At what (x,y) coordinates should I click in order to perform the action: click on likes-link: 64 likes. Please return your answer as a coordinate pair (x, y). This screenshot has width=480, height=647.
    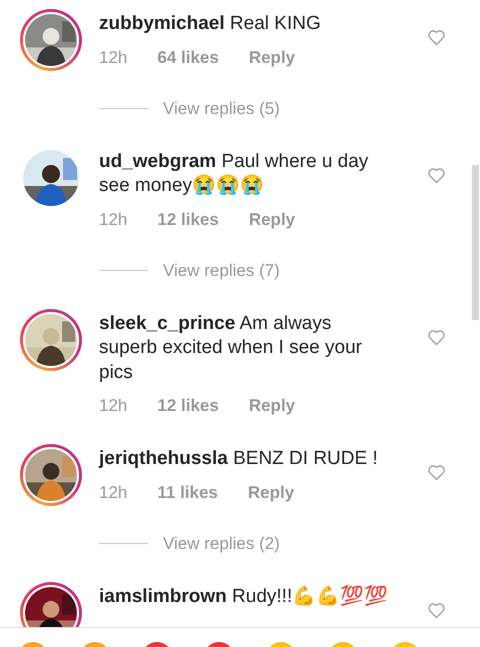
    Looking at the image, I should click on (188, 57).